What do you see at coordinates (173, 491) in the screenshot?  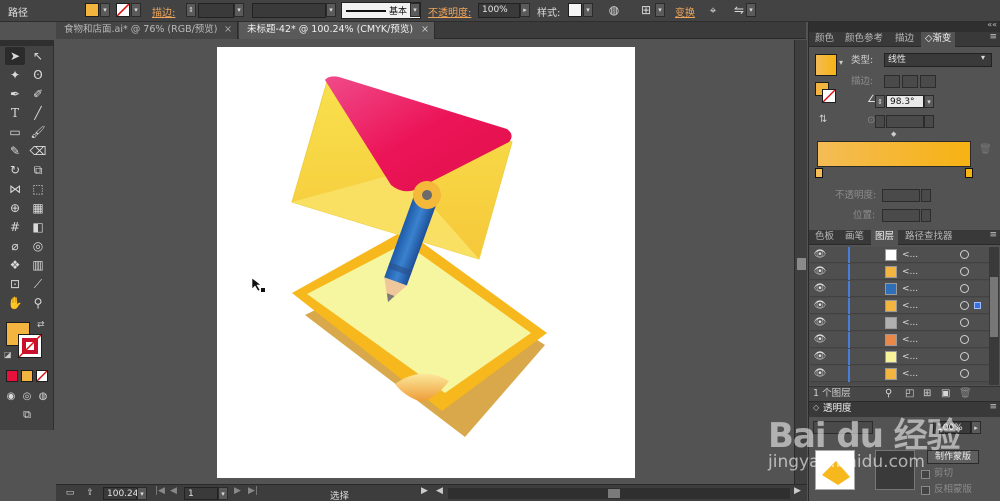 I see `previous-artboard-icon: ◀` at bounding box center [173, 491].